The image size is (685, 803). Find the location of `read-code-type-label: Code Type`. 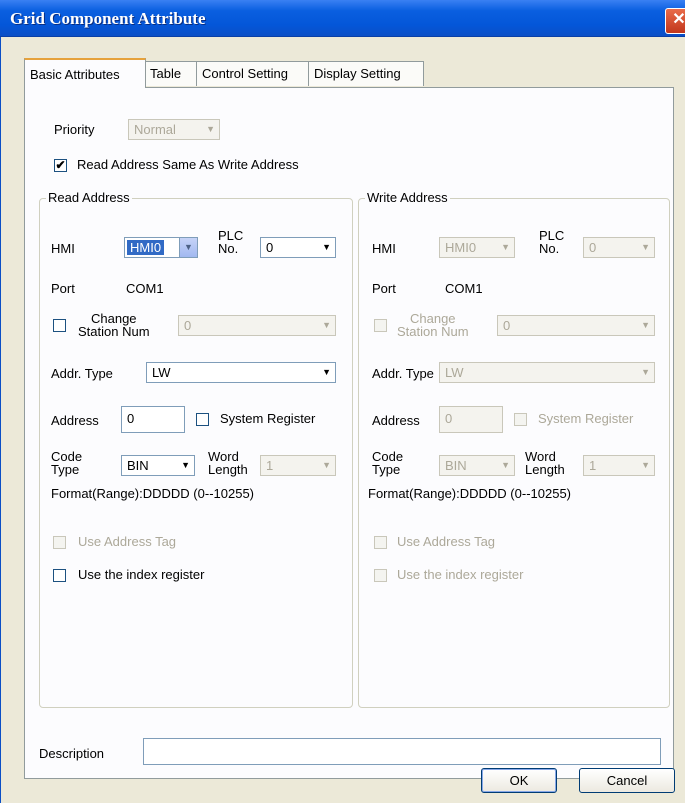

read-code-type-label: Code Type is located at coordinates (67, 463).